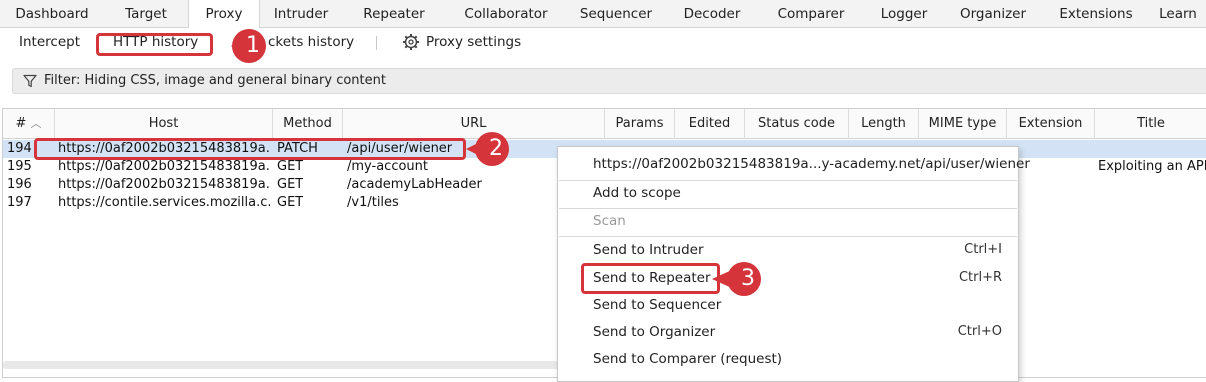 The height and width of the screenshot is (382, 1206). I want to click on col-host: Host, so click(164, 124).